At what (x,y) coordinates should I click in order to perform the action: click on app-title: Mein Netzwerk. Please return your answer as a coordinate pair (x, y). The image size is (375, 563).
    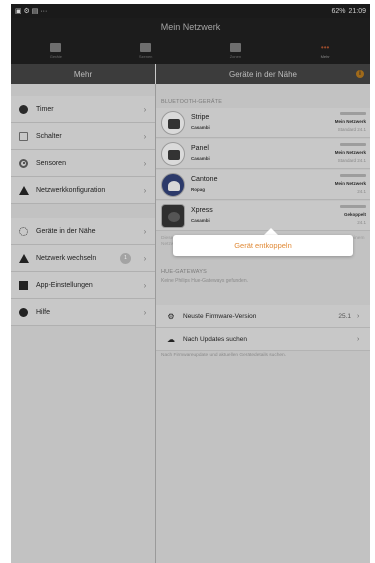
    Looking at the image, I should click on (190, 27).